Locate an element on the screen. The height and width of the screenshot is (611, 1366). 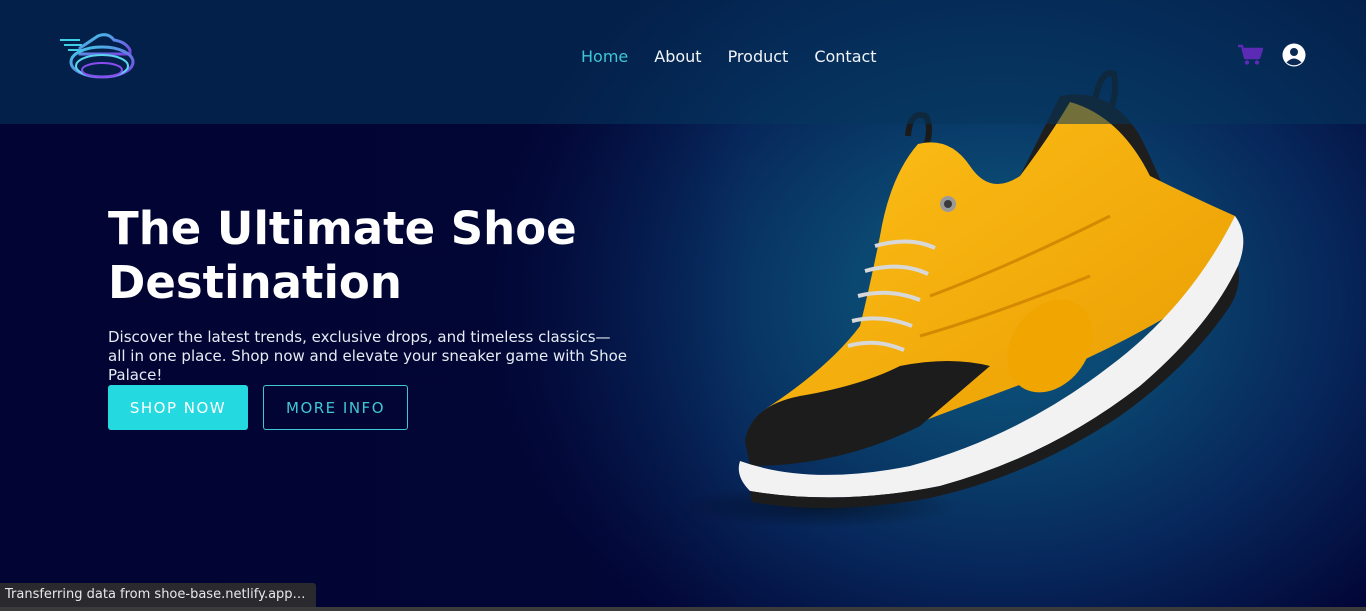
nav-link-home: Home is located at coordinates (604, 56).